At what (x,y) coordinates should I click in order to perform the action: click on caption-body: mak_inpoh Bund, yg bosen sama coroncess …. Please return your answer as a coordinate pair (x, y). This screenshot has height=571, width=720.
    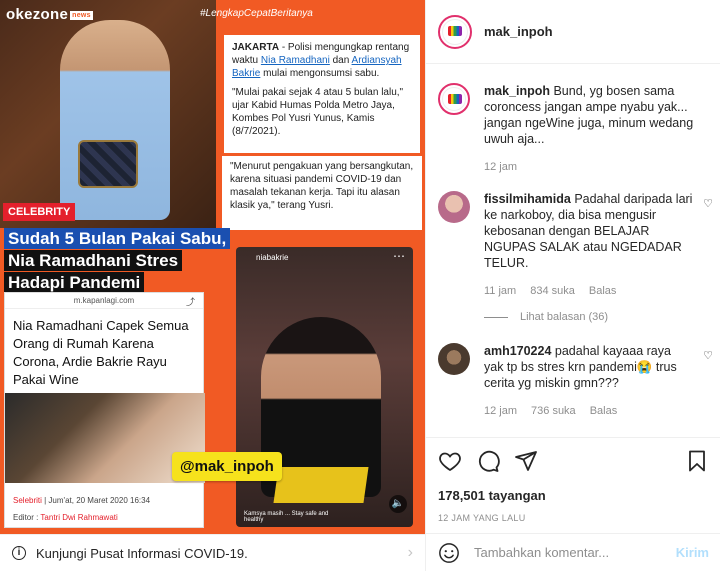
    Looking at the image, I should click on (598, 115).